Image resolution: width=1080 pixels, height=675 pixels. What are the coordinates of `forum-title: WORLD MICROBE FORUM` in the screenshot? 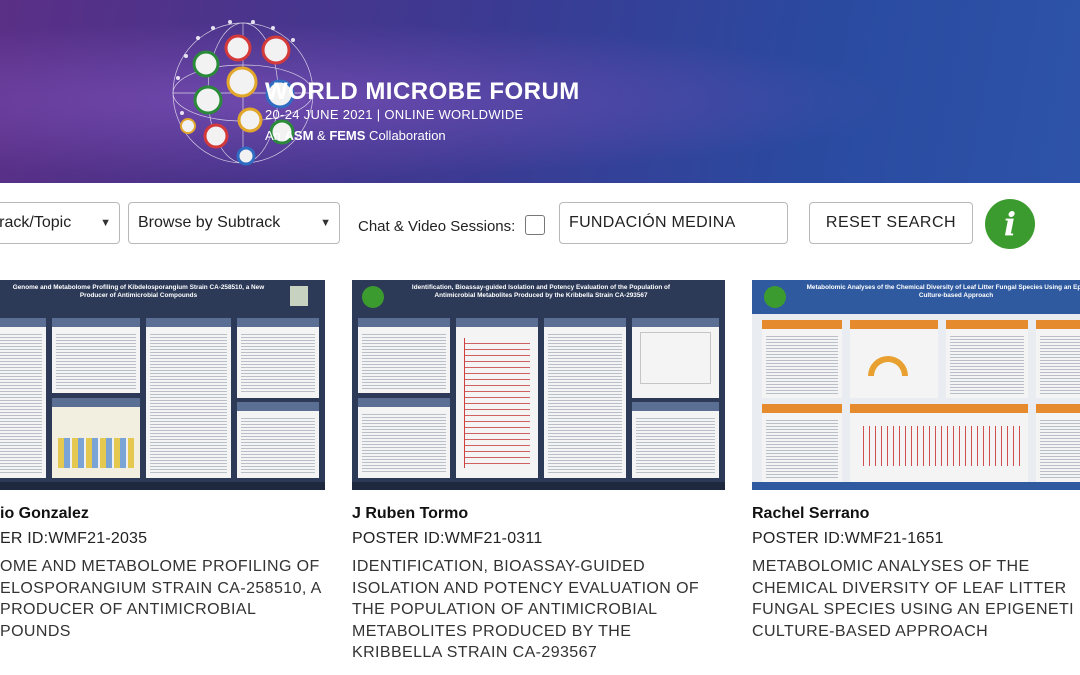 It's located at (422, 91).